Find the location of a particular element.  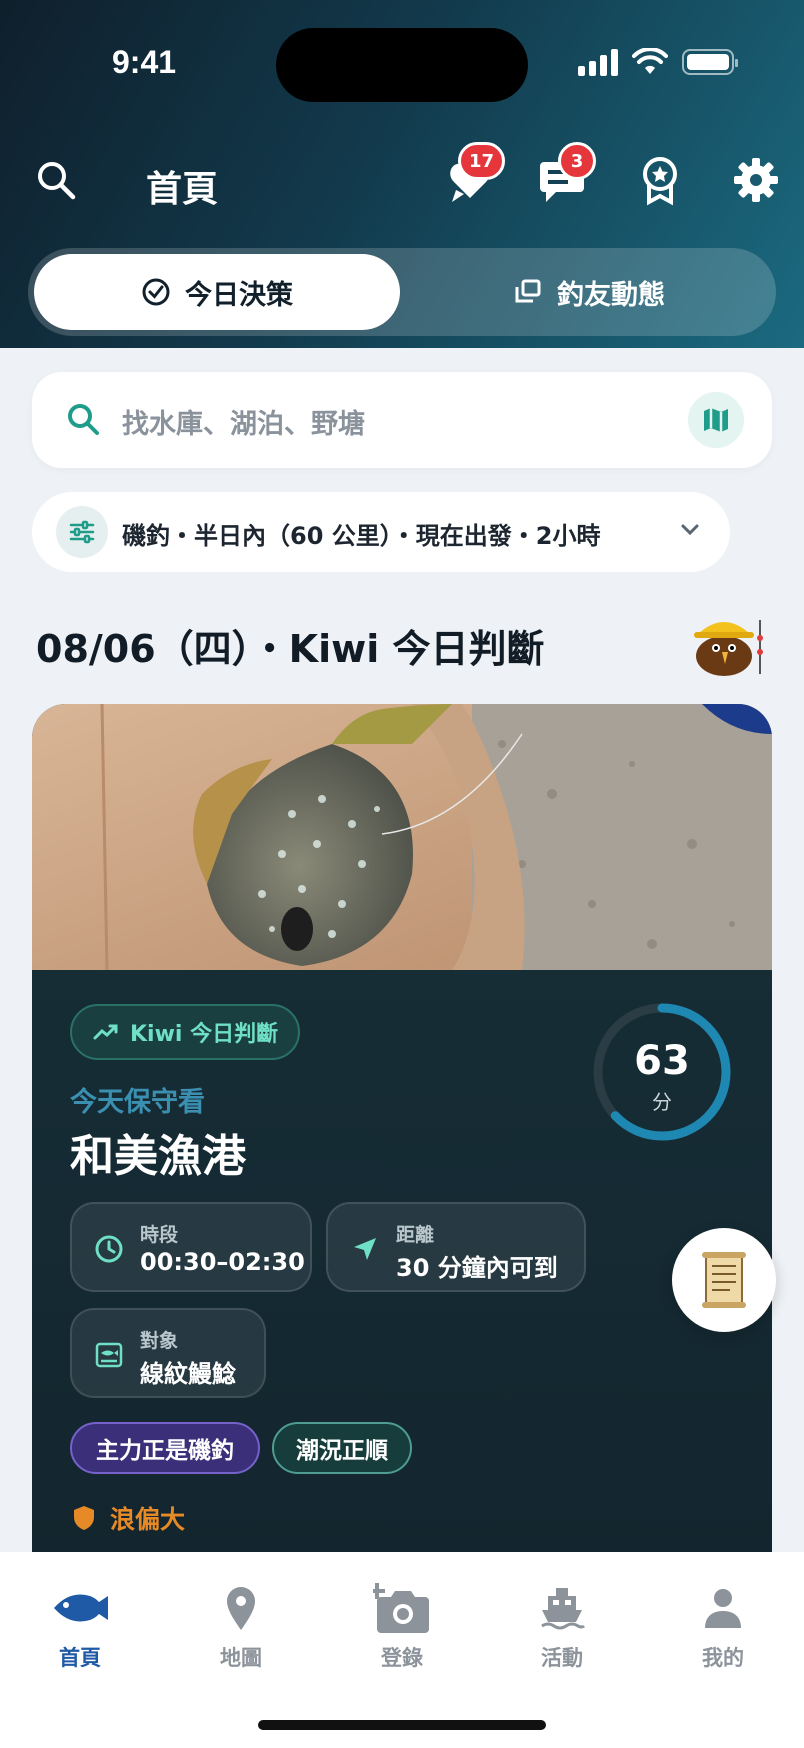

info-label: 距離 is located at coordinates (415, 1235).